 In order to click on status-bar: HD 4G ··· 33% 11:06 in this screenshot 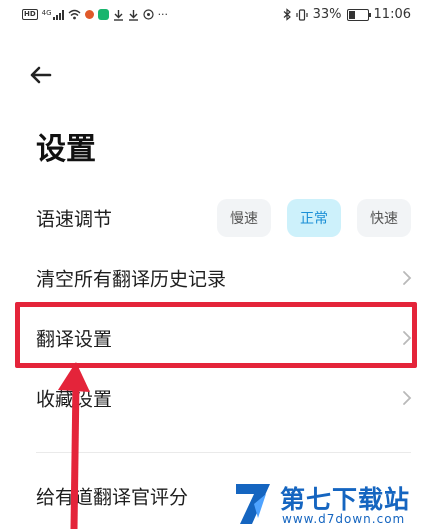, I will do `click(213, 18)`.